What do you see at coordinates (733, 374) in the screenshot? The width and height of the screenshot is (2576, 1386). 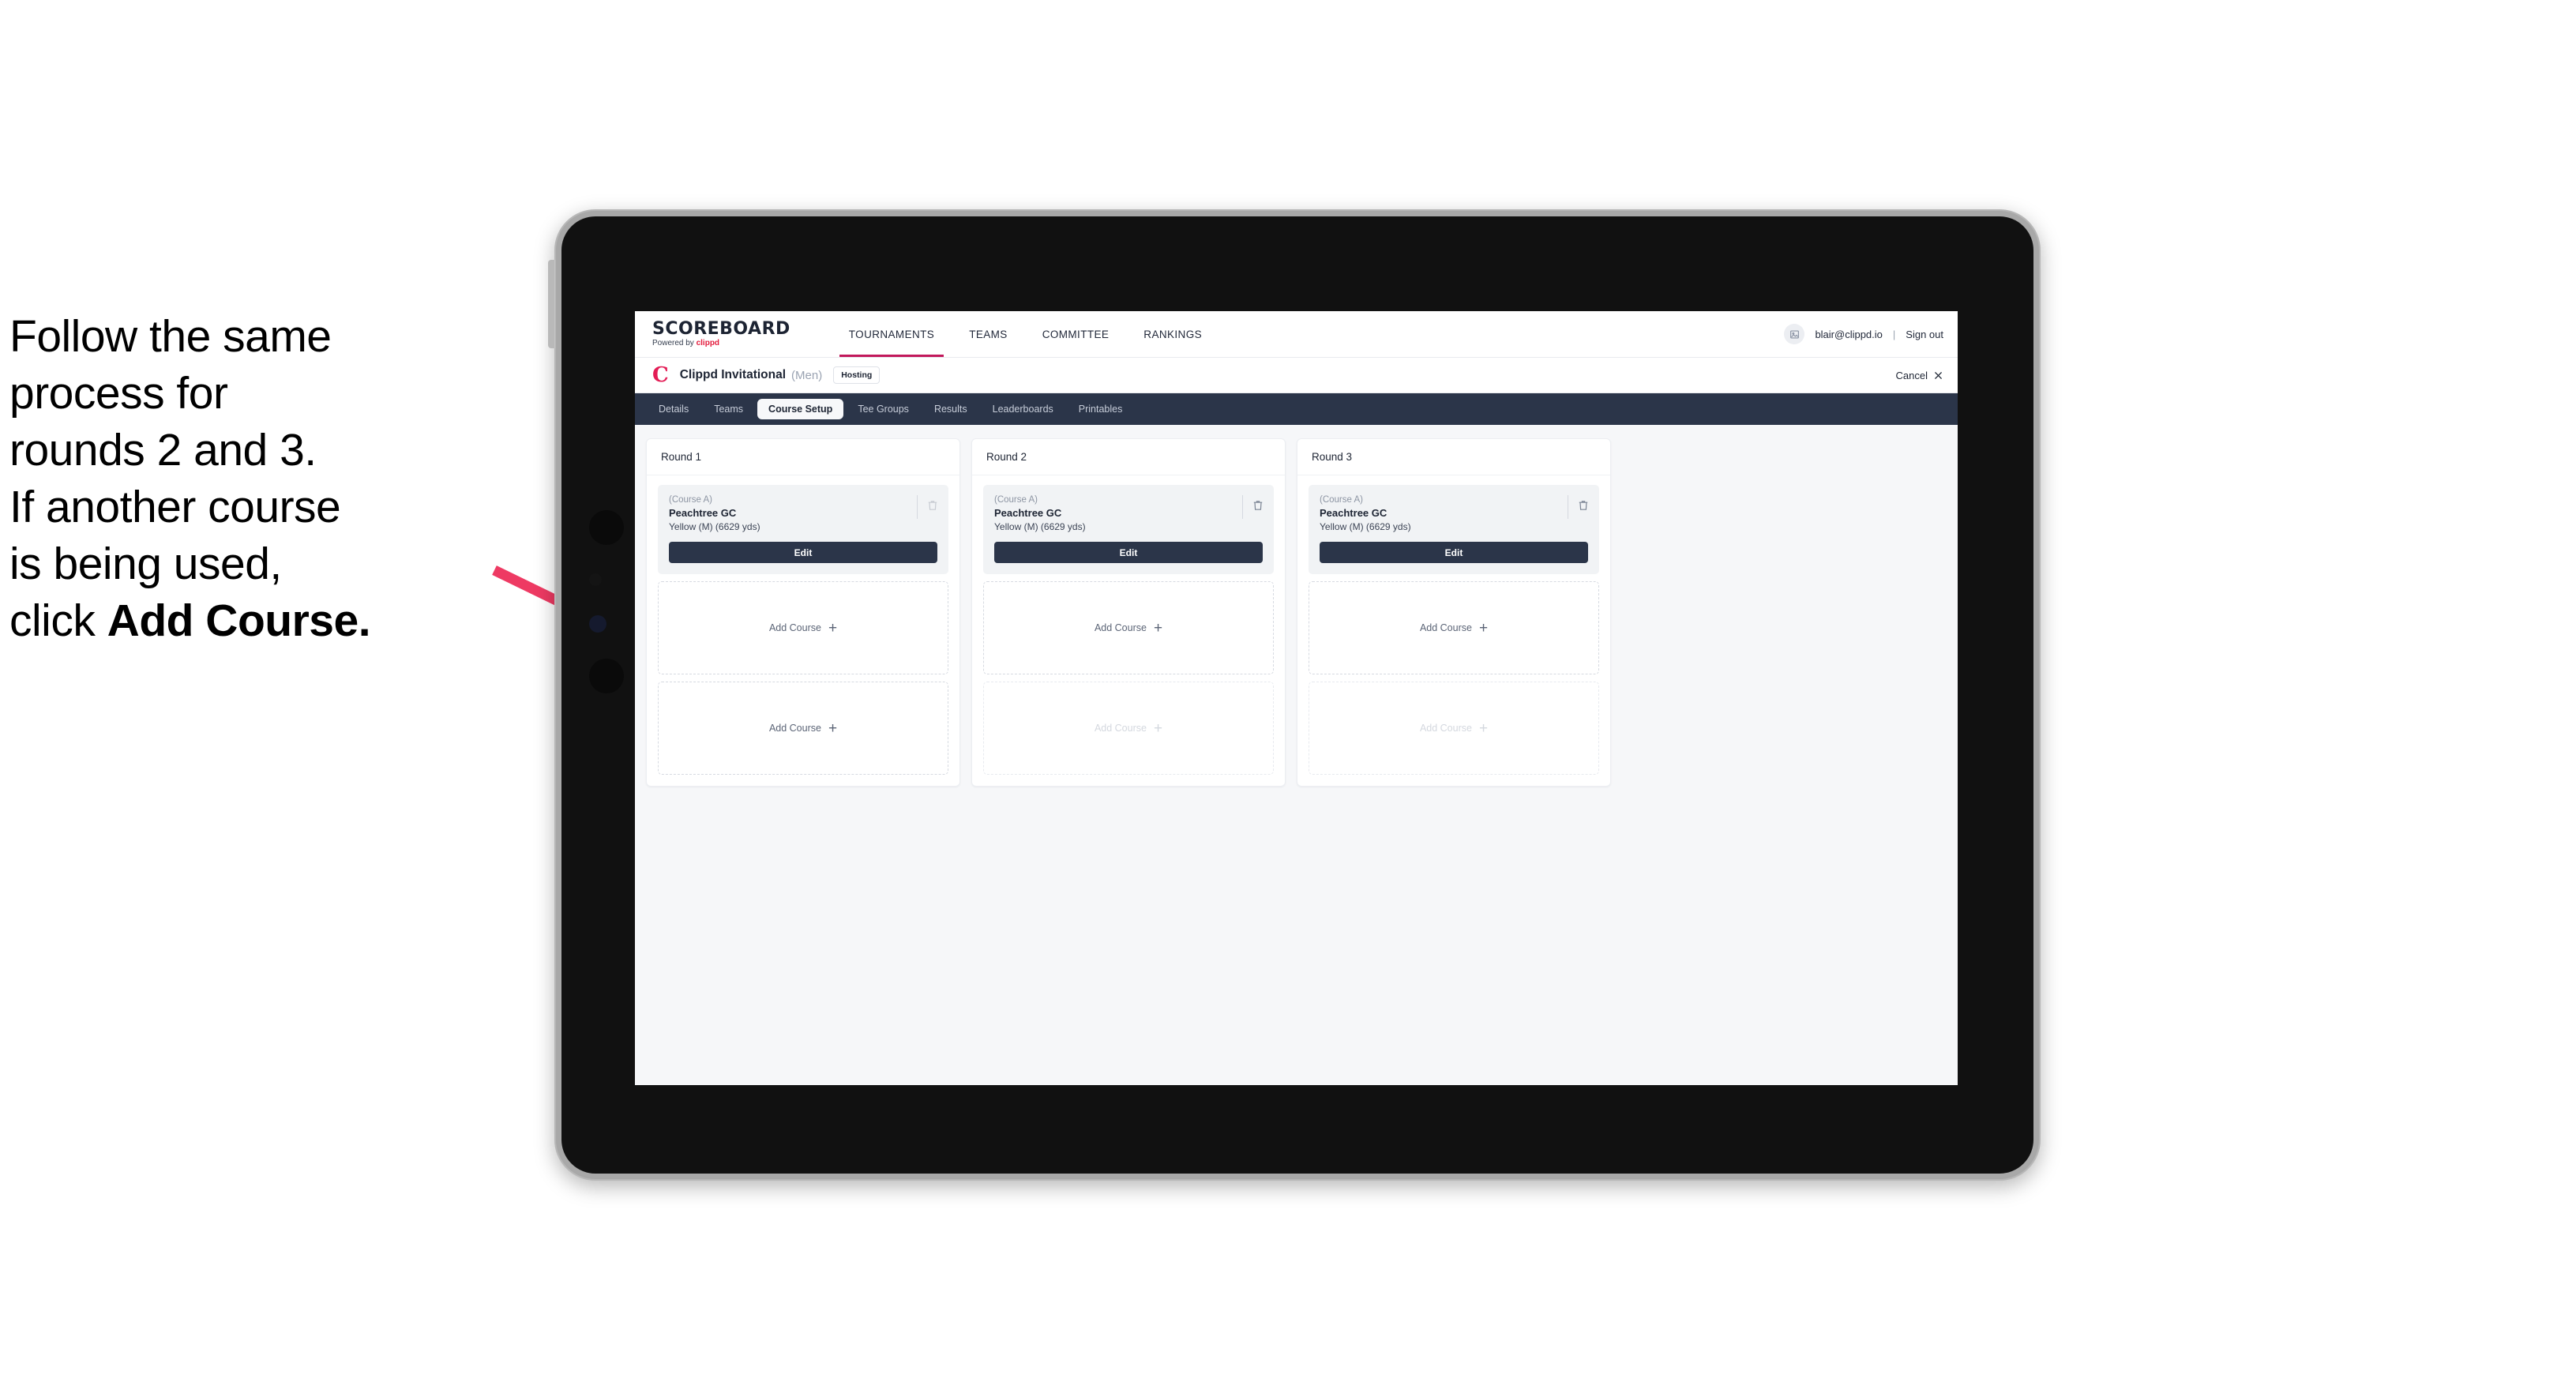 I see `tournament-name: Clippd Invitational` at bounding box center [733, 374].